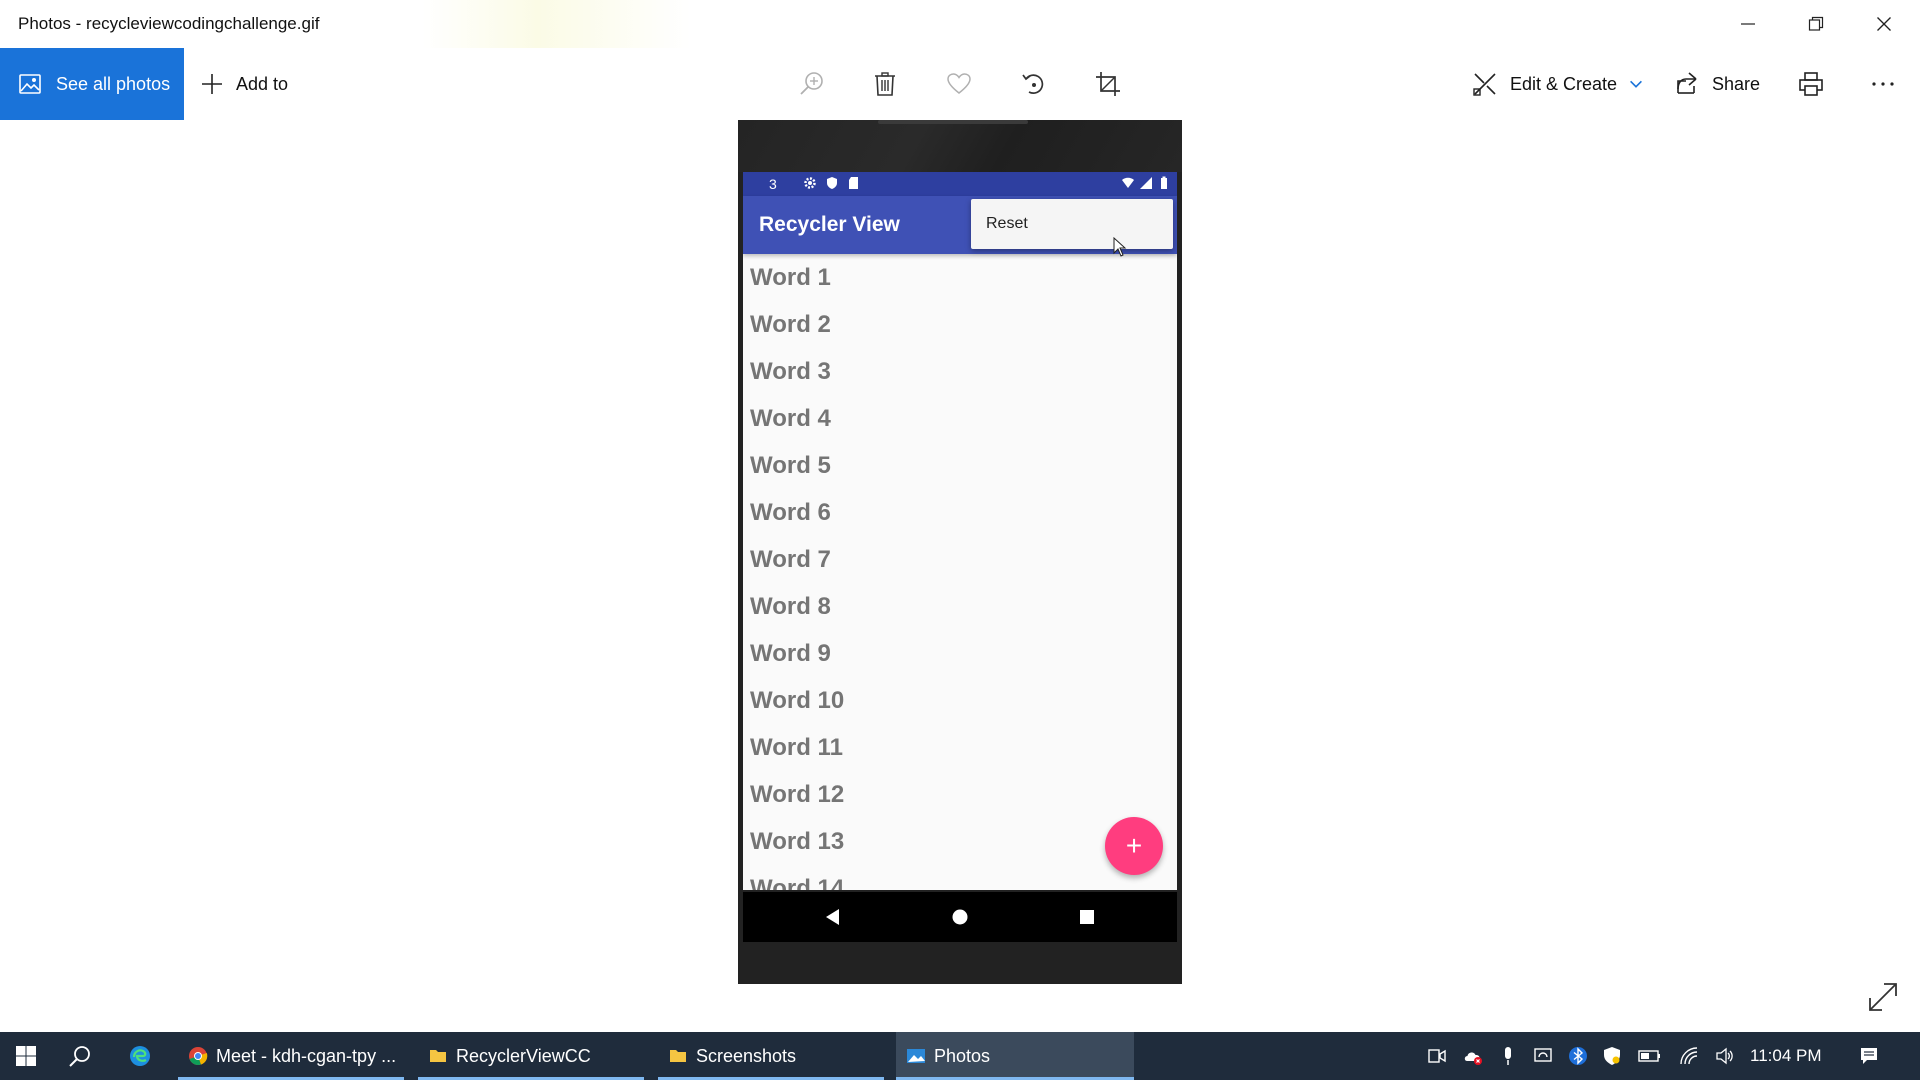 The image size is (1920, 1080). Describe the element at coordinates (1883, 997) in the screenshot. I see `fullscreen-expand-icon` at that location.